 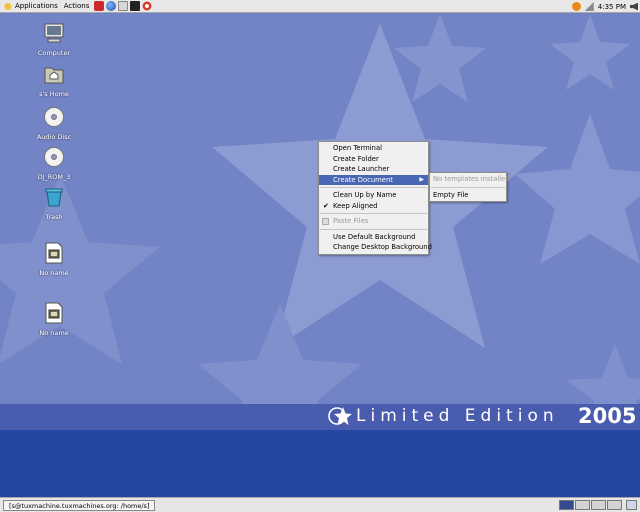 I want to click on terminal-icon, so click(x=135, y=6).